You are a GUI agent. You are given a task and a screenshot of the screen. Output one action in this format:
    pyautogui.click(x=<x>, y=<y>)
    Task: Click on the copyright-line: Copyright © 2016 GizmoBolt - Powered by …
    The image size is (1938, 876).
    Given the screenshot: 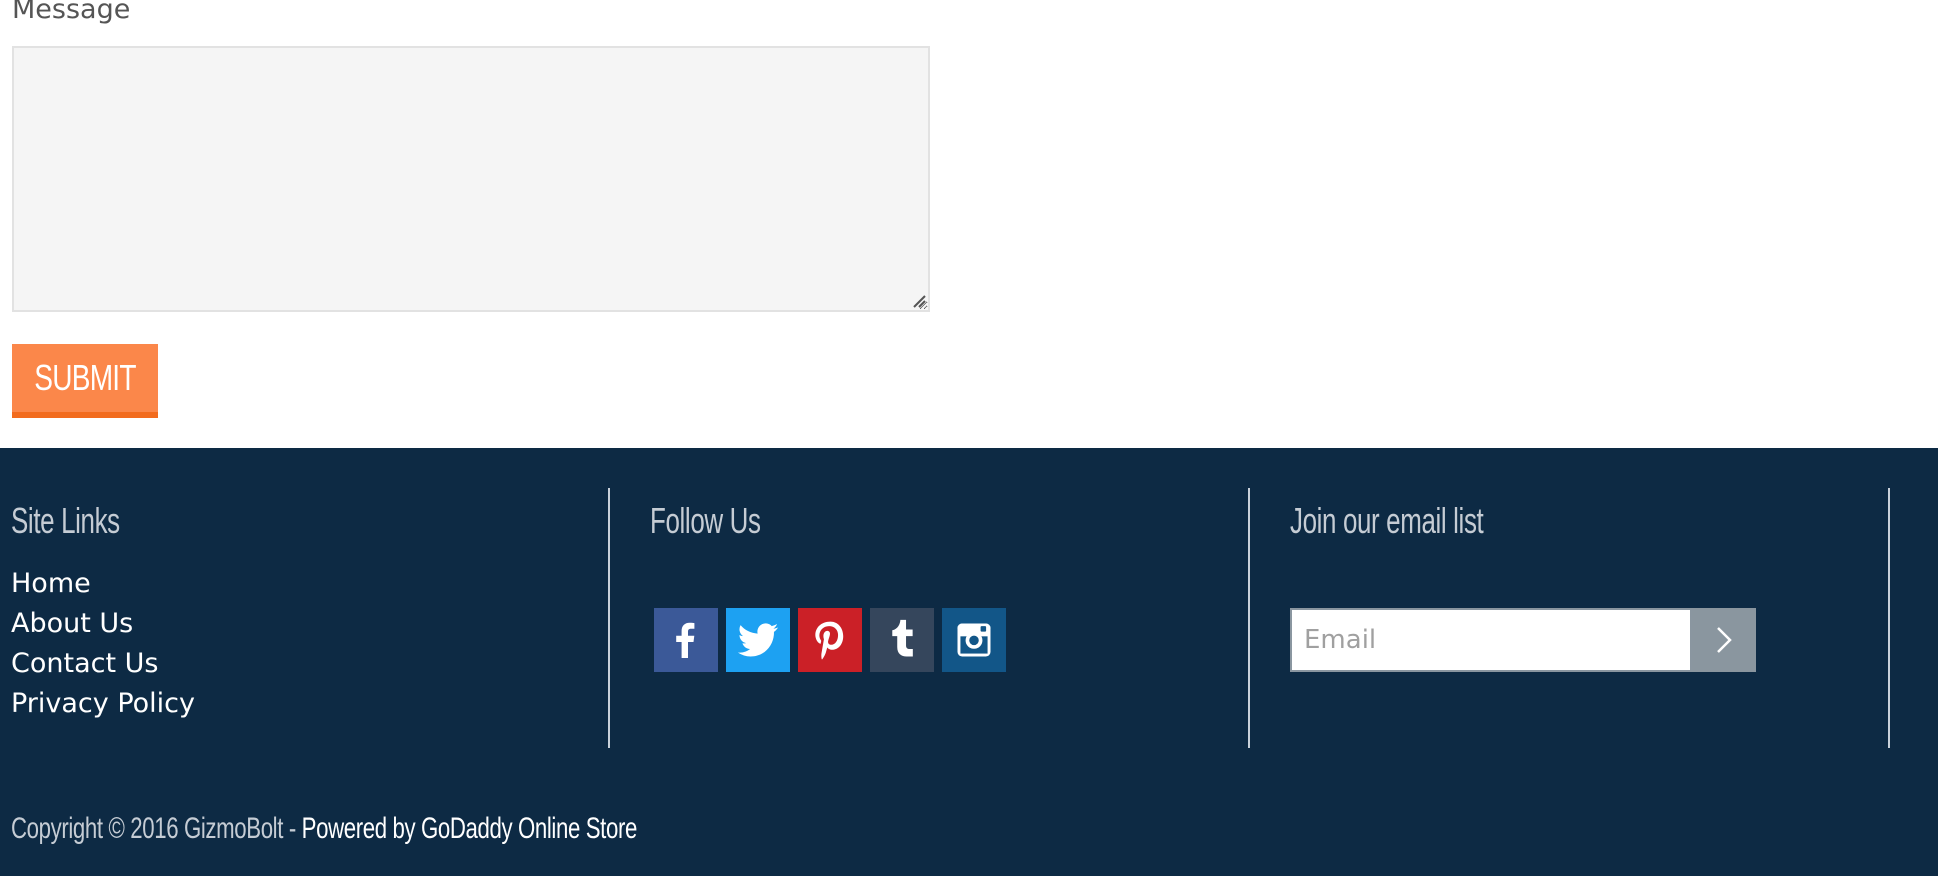 What is the action you would take?
    pyautogui.click(x=324, y=829)
    